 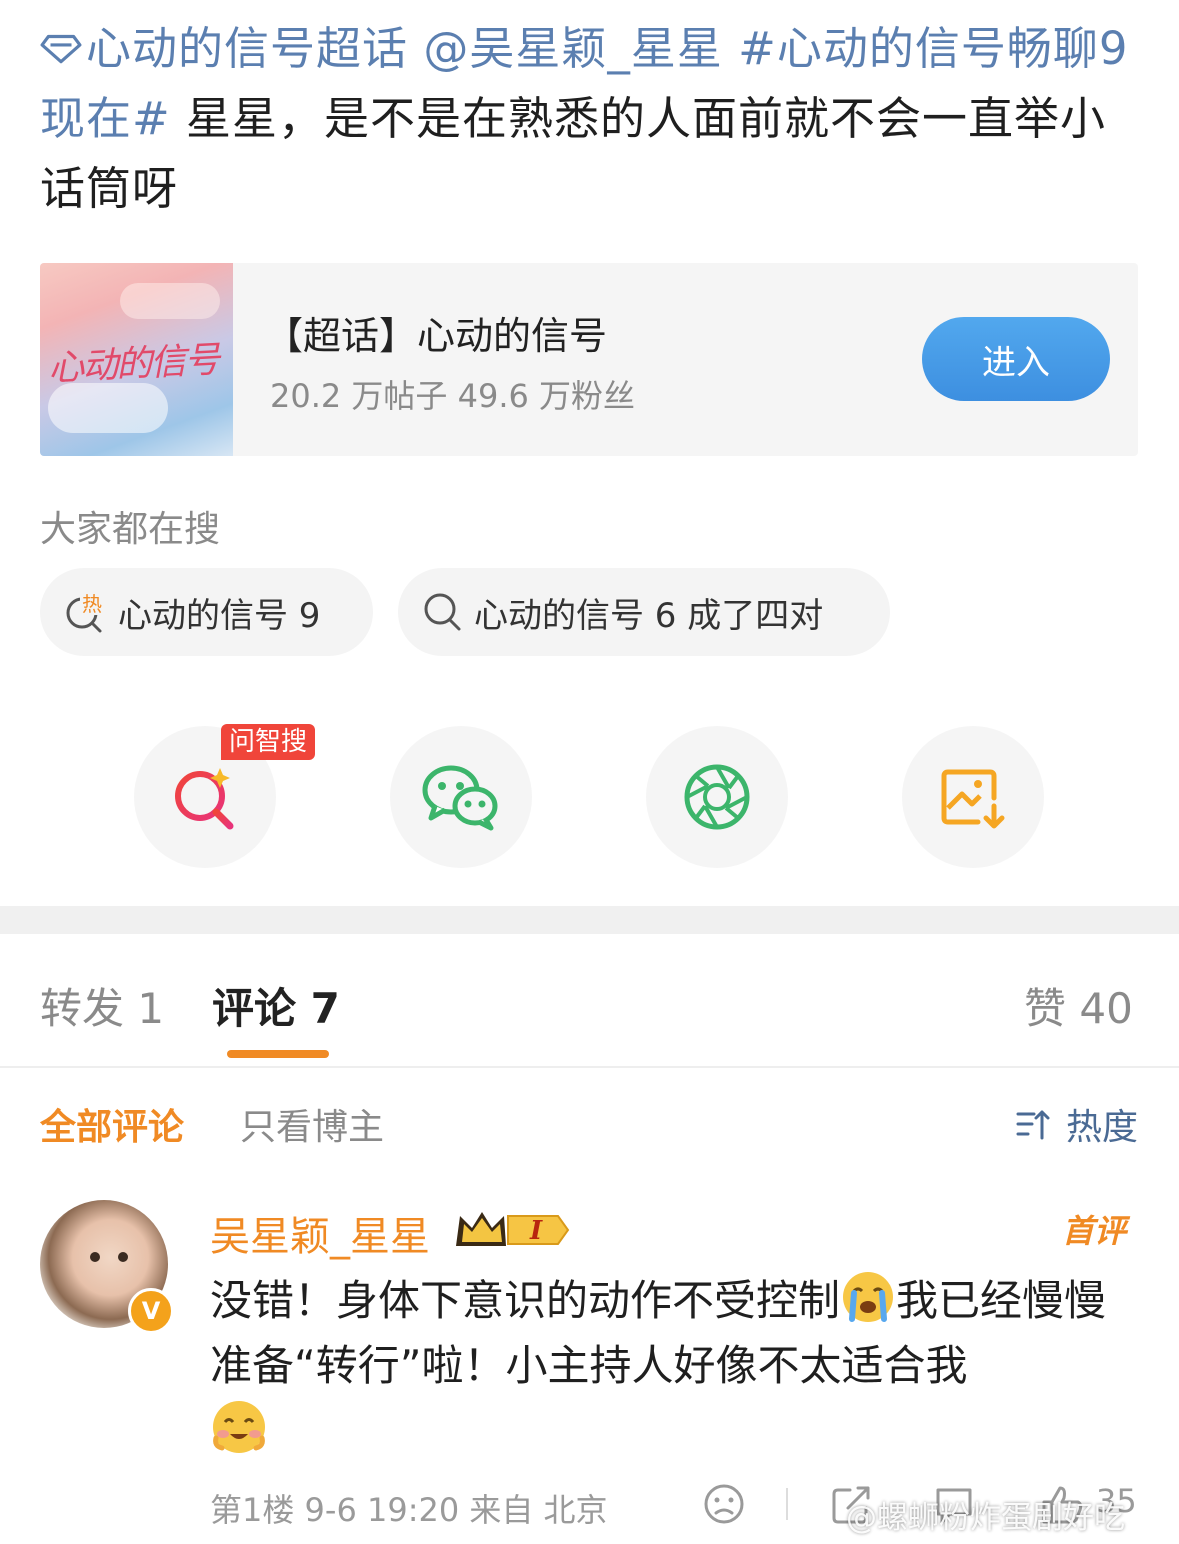 What do you see at coordinates (453, 396) in the screenshot?
I see `card-stats: 20.2 万帖子 49.6 万粉丝` at bounding box center [453, 396].